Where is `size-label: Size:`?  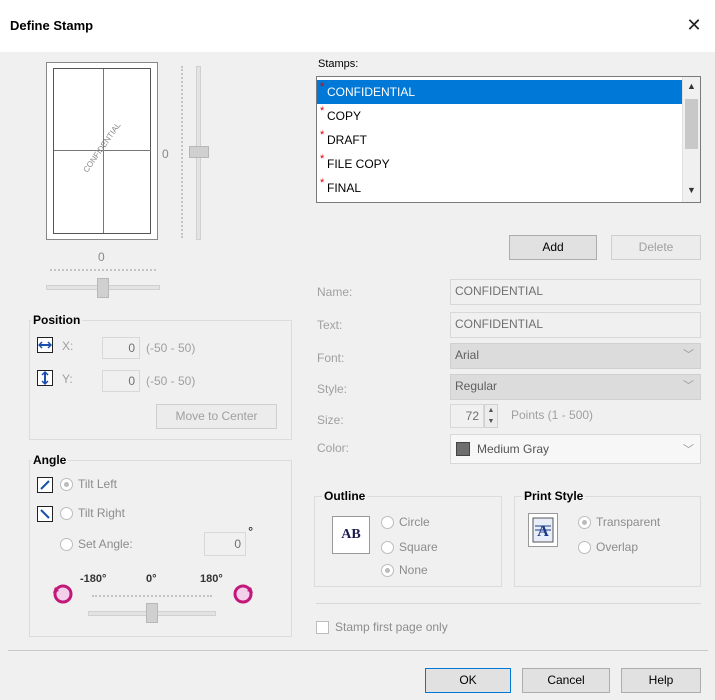 size-label: Size: is located at coordinates (330, 420).